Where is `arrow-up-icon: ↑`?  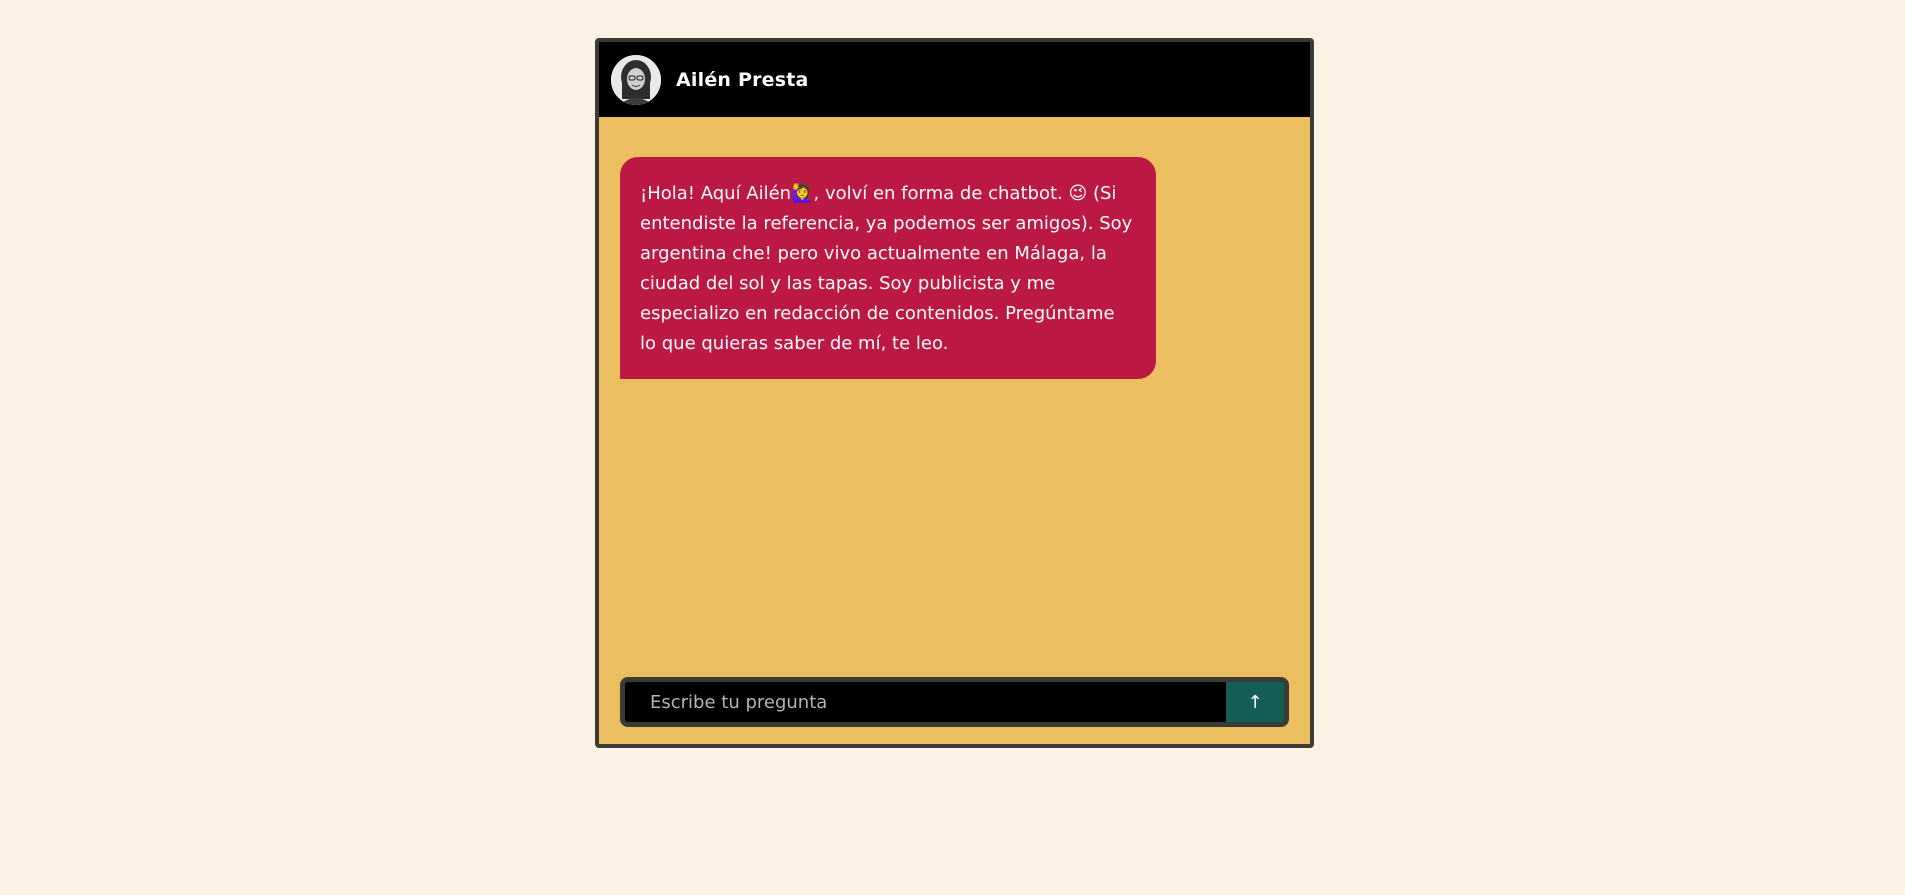
arrow-up-icon: ↑ is located at coordinates (1255, 702).